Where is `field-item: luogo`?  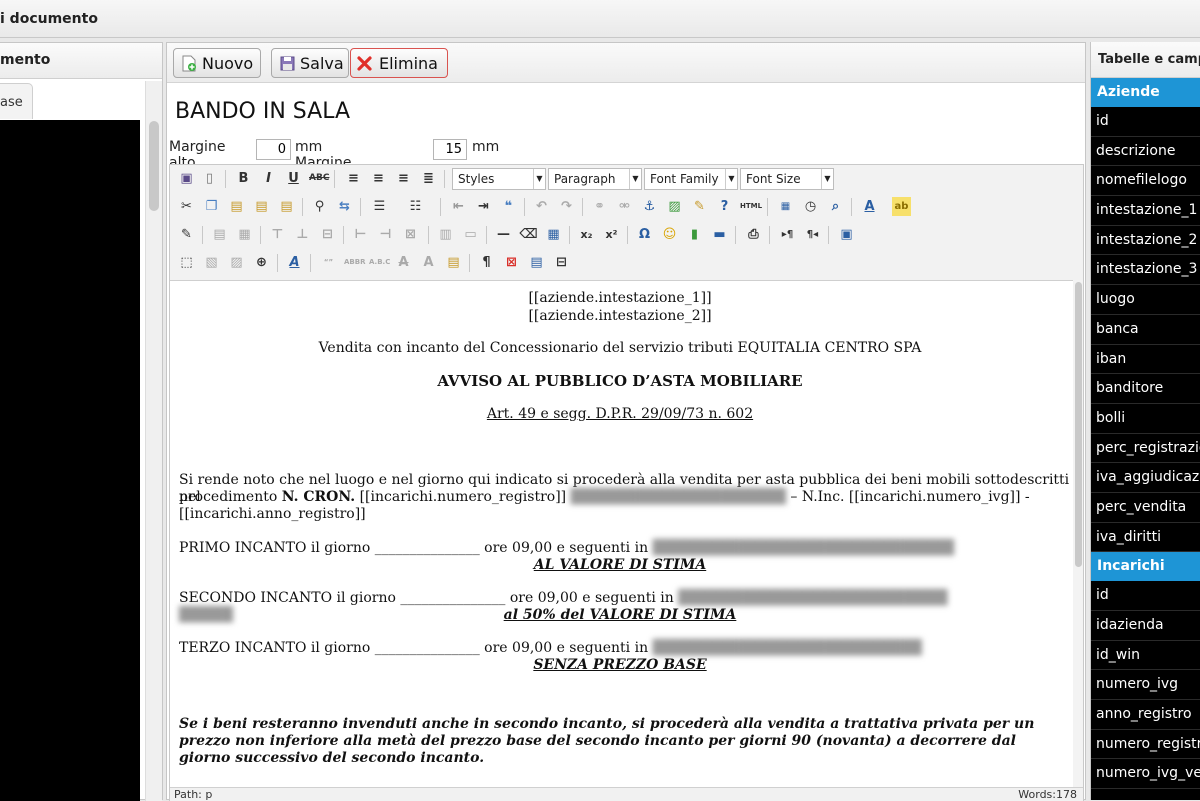 field-item: luogo is located at coordinates (1145, 300).